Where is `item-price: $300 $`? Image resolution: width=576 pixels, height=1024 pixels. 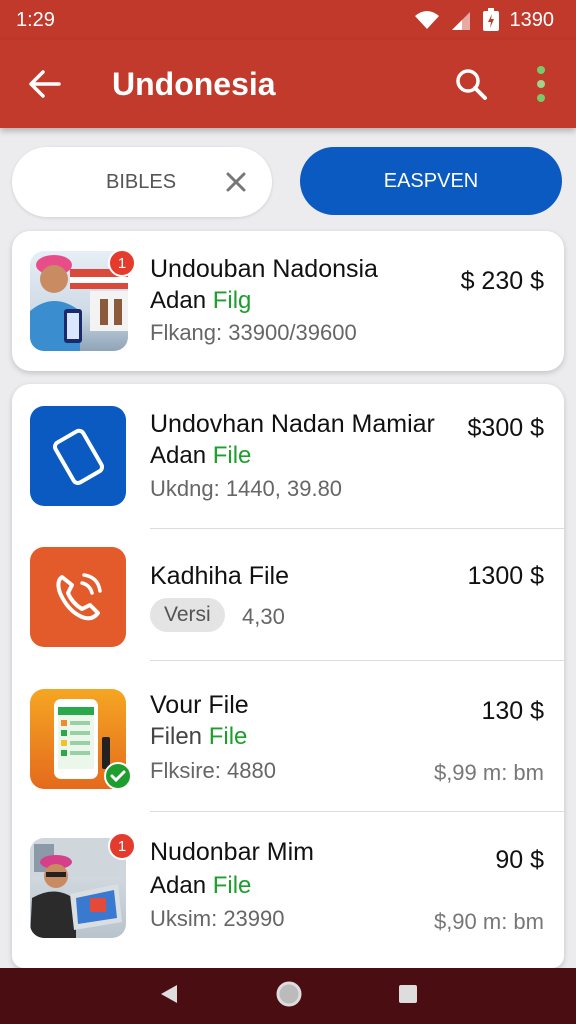
item-price: $300 $ is located at coordinates (505, 428).